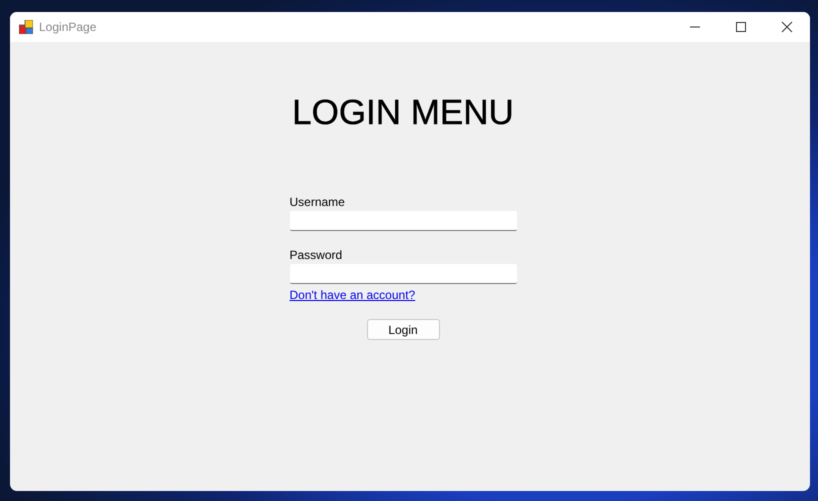 The height and width of the screenshot is (501, 818). Describe the element at coordinates (316, 255) in the screenshot. I see `field-label: Password` at that location.